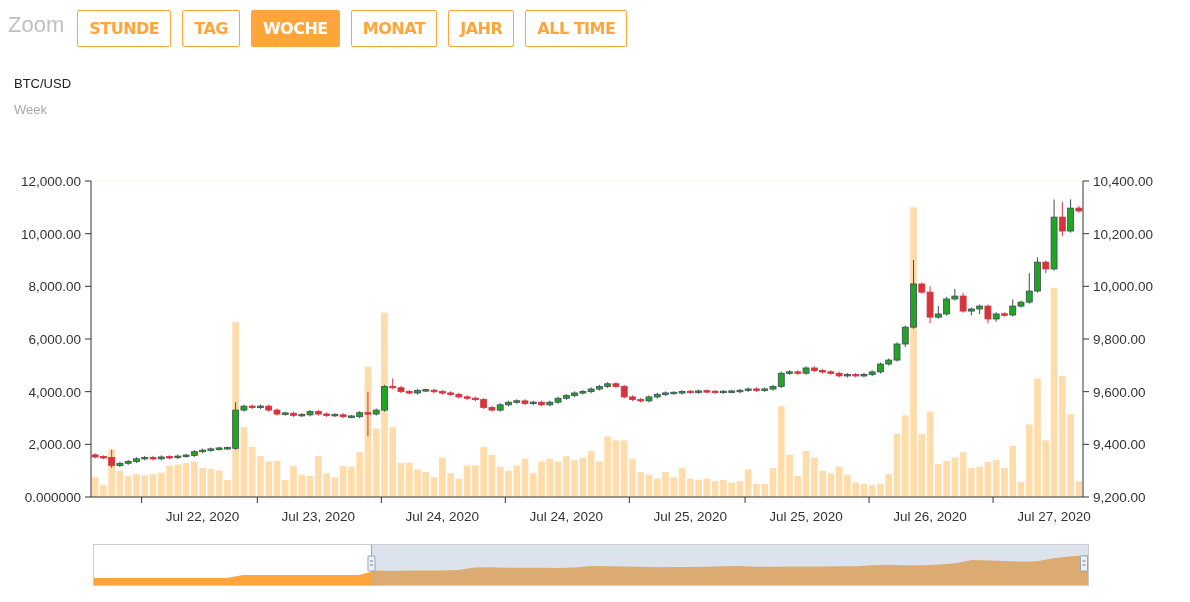 The image size is (1190, 602). Describe the element at coordinates (50, 181) in the screenshot. I see `axis-label: 12,000.00` at that location.